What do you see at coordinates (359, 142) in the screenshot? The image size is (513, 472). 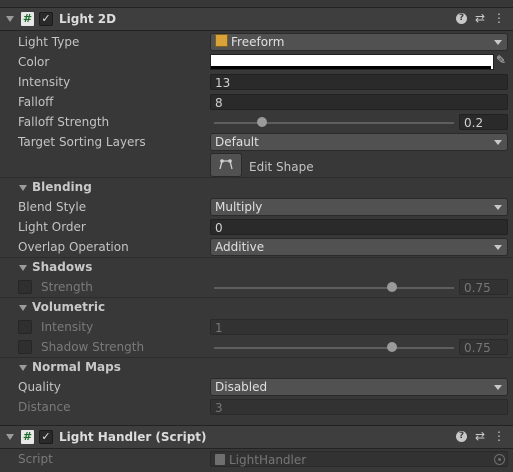 I see `target-sorting-layers-dropdown: Default` at bounding box center [359, 142].